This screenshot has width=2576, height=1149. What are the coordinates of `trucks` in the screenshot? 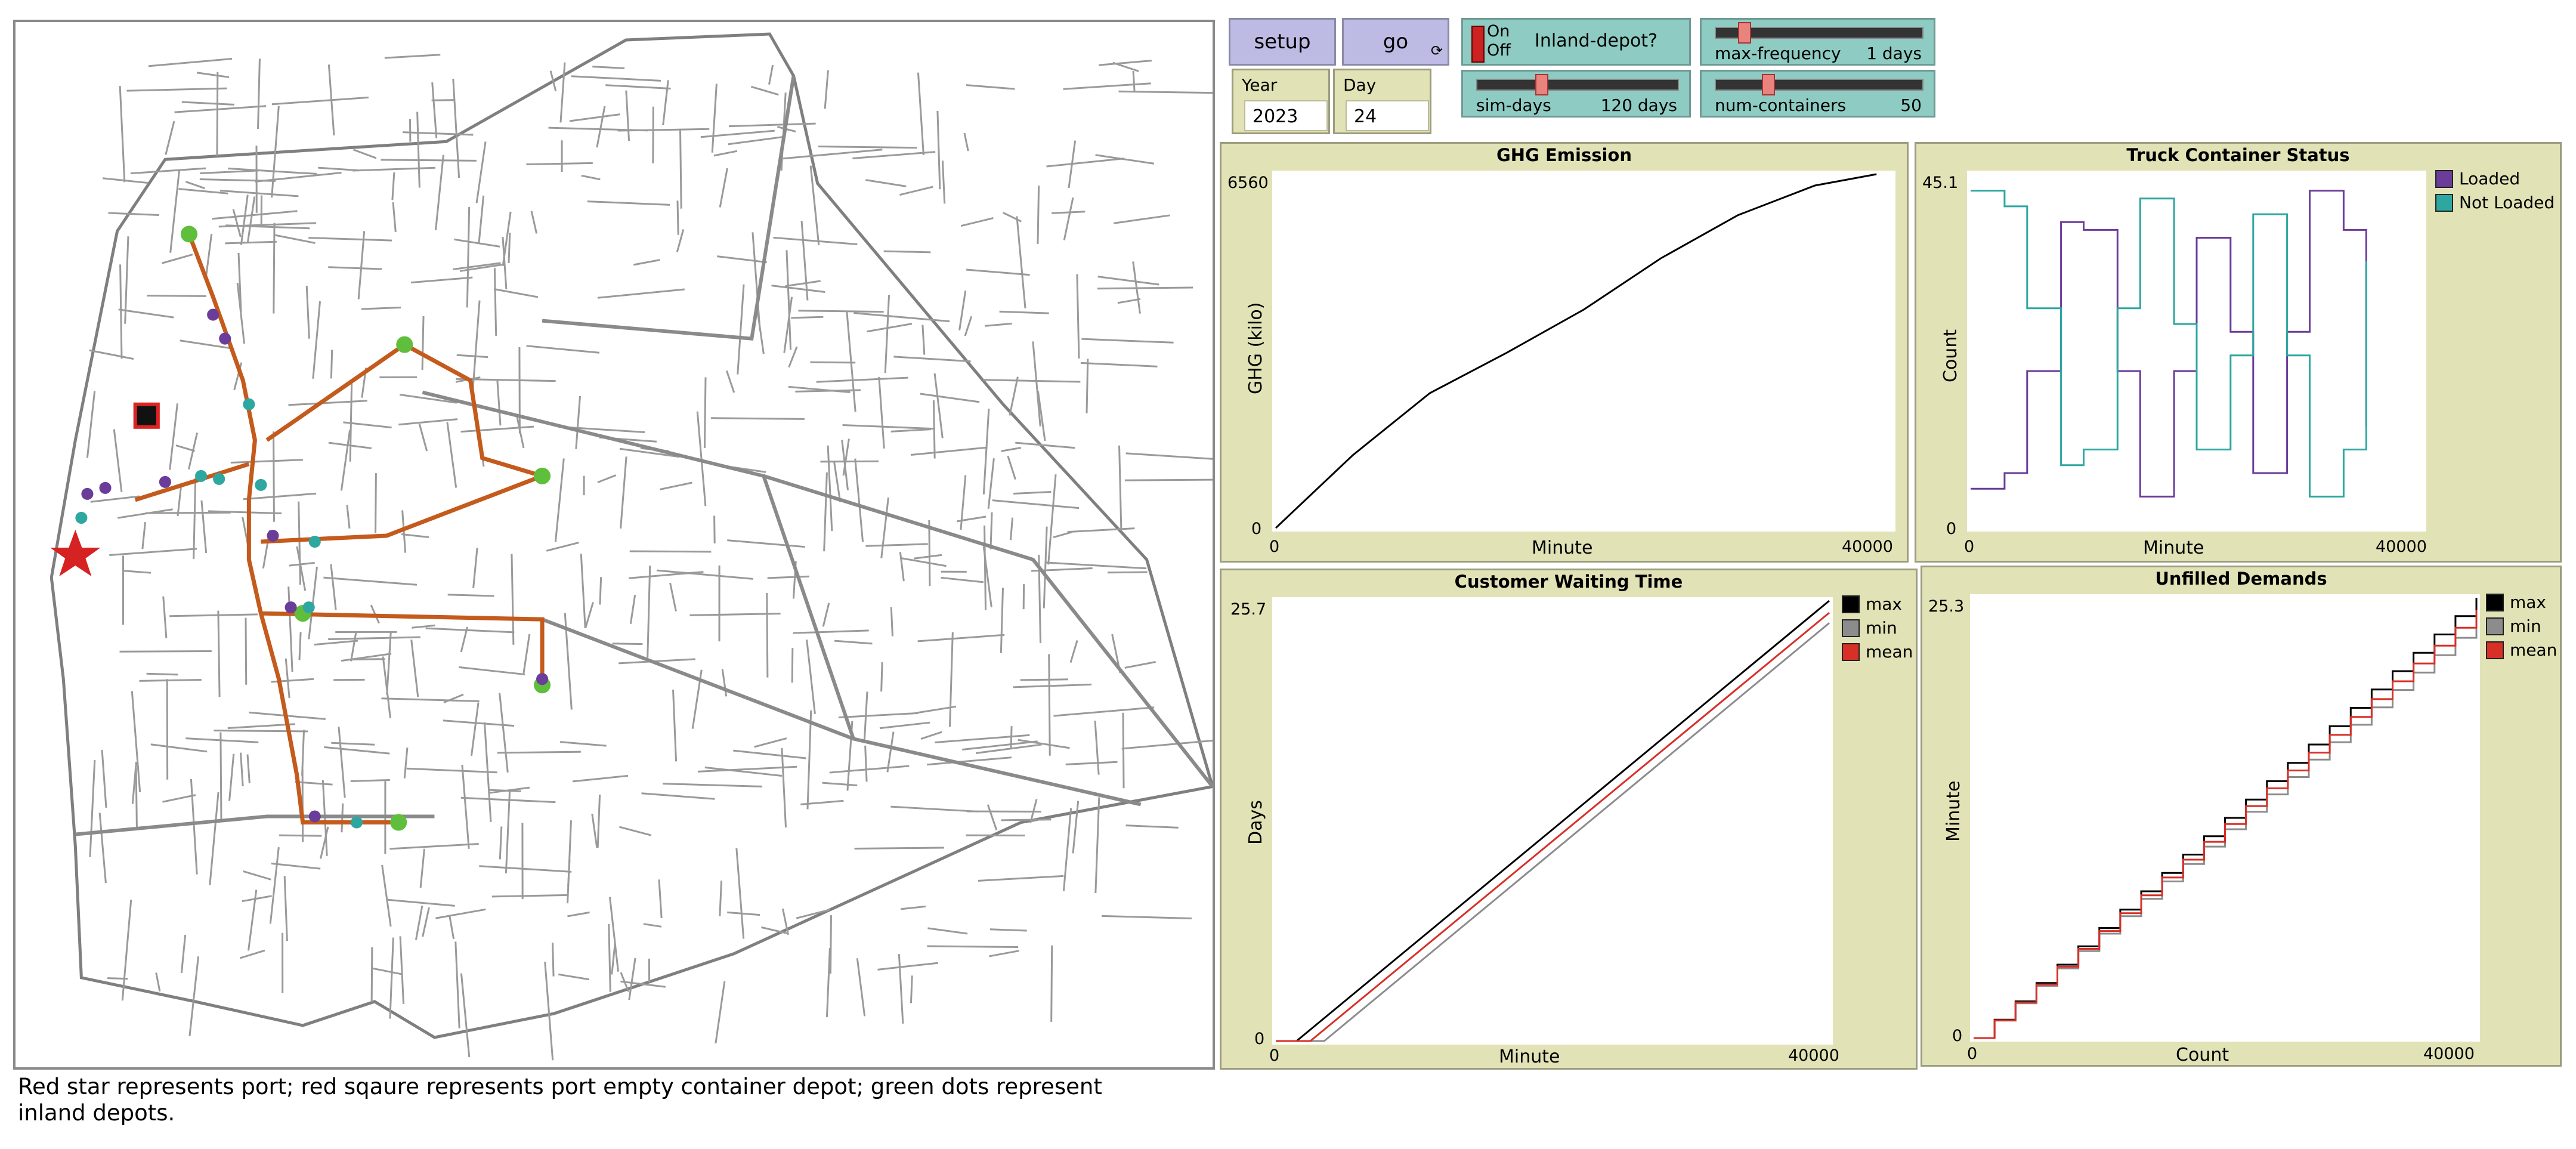 It's located at (312, 568).